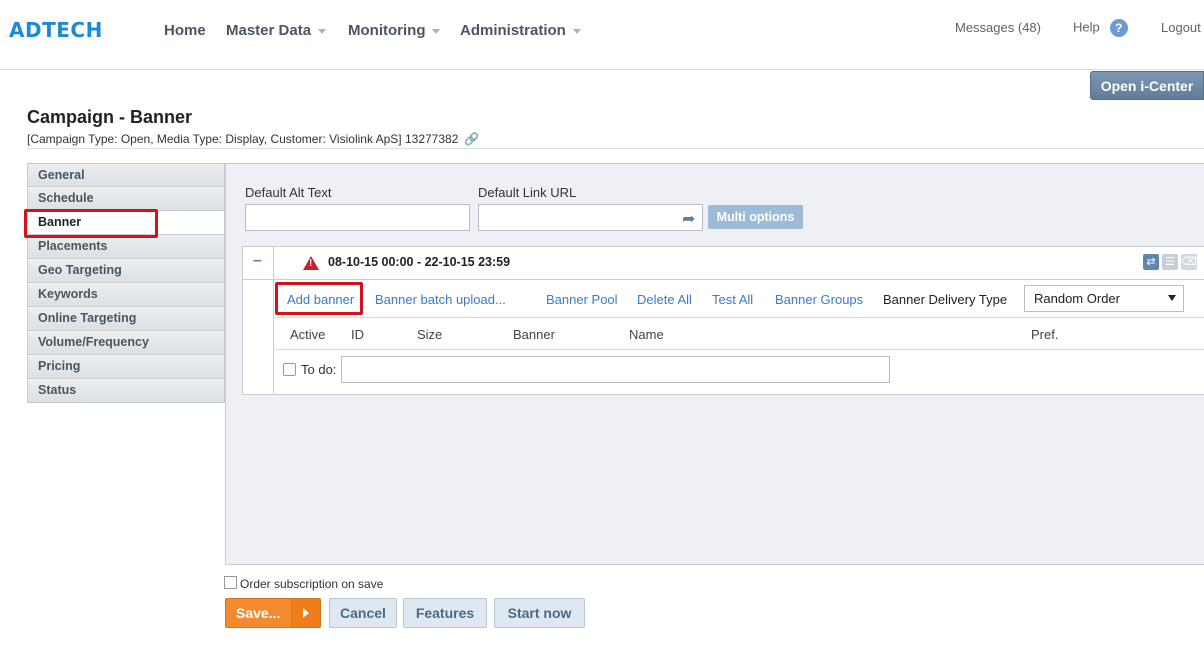  Describe the element at coordinates (126, 271) in the screenshot. I see `sidebar-item-geo-targeting: Geo Targeting` at that location.